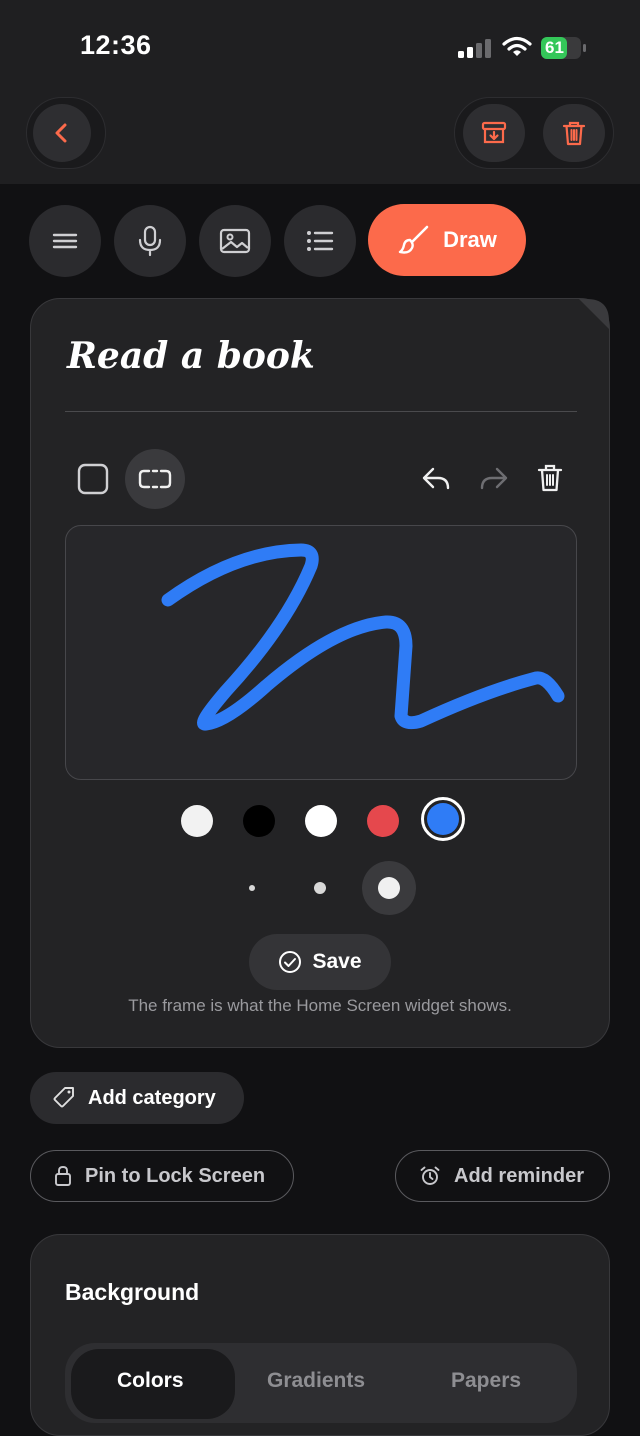  I want to click on status-time: 12:36, so click(116, 45).